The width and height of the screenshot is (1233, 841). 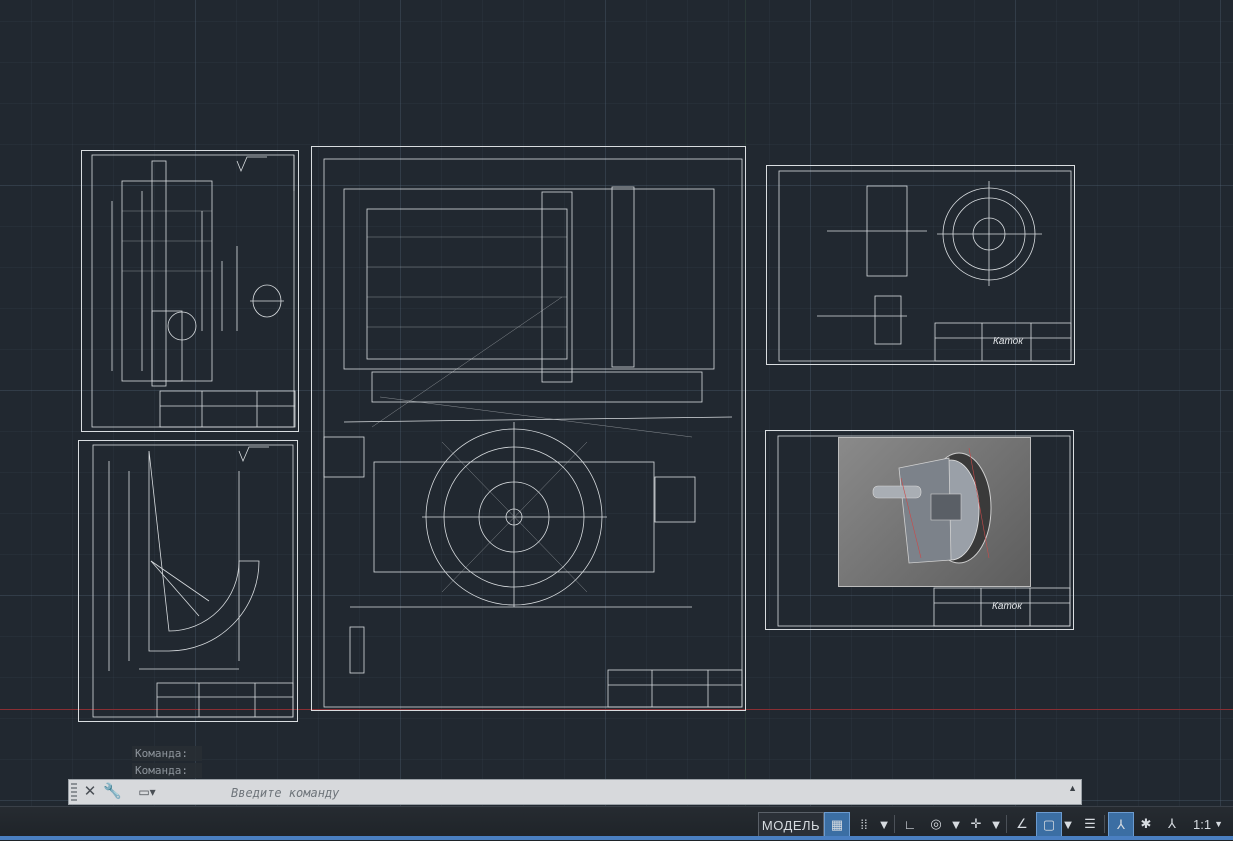 What do you see at coordinates (1172, 824) in the screenshot?
I see `annotation-scale-icon: ⅄` at bounding box center [1172, 824].